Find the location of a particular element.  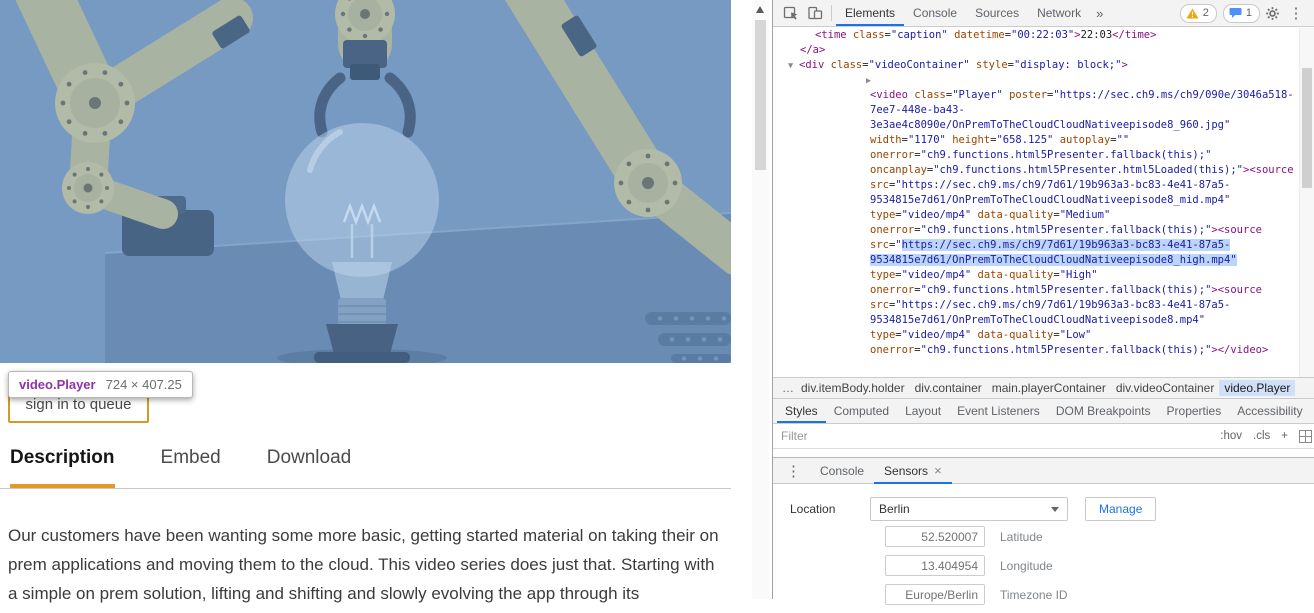

element-states-icon is located at coordinates (1305, 436).